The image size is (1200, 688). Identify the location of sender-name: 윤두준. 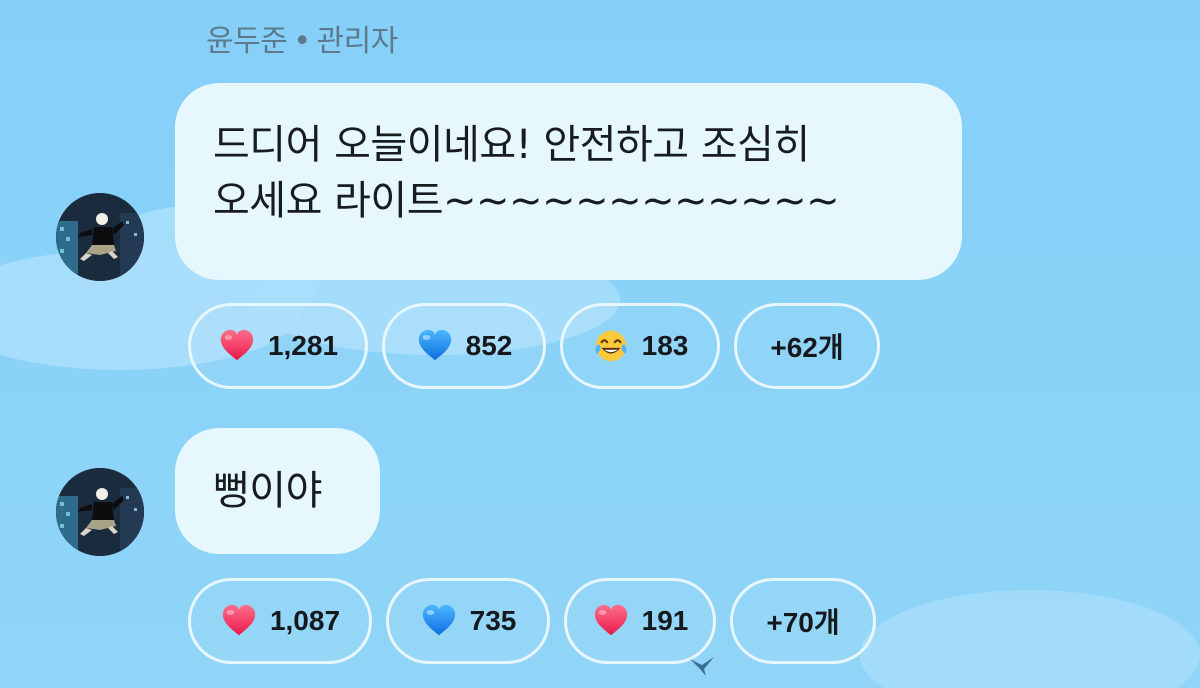
(247, 41).